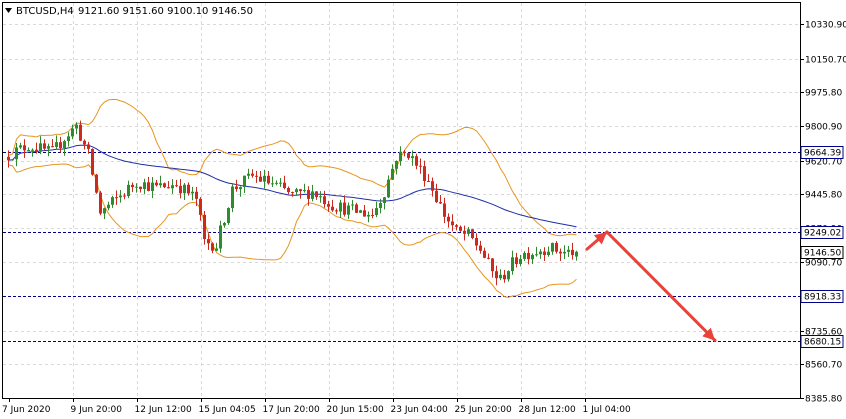 This screenshot has width=846, height=419. Describe the element at coordinates (823, 128) in the screenshot. I see `y-tick-label: 9800.90` at that location.